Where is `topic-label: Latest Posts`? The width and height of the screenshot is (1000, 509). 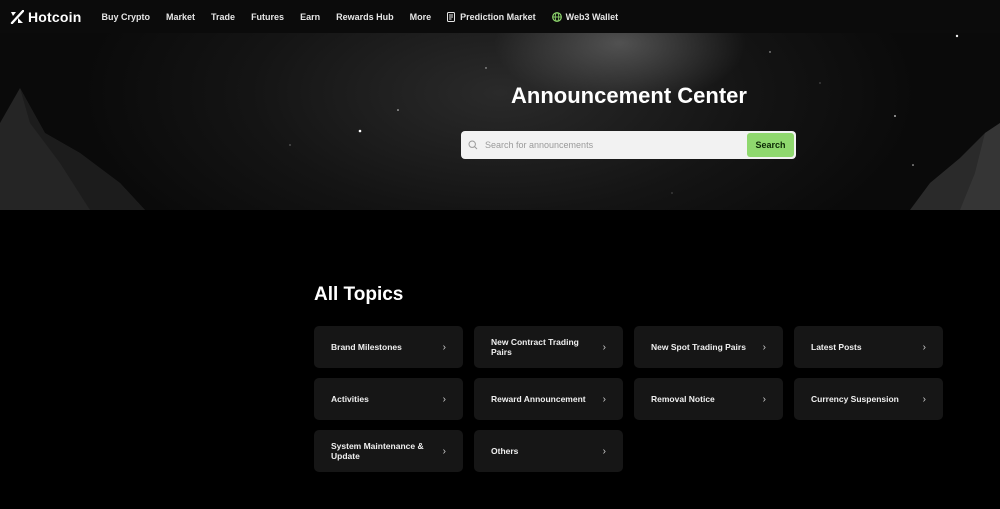 topic-label: Latest Posts is located at coordinates (836, 347).